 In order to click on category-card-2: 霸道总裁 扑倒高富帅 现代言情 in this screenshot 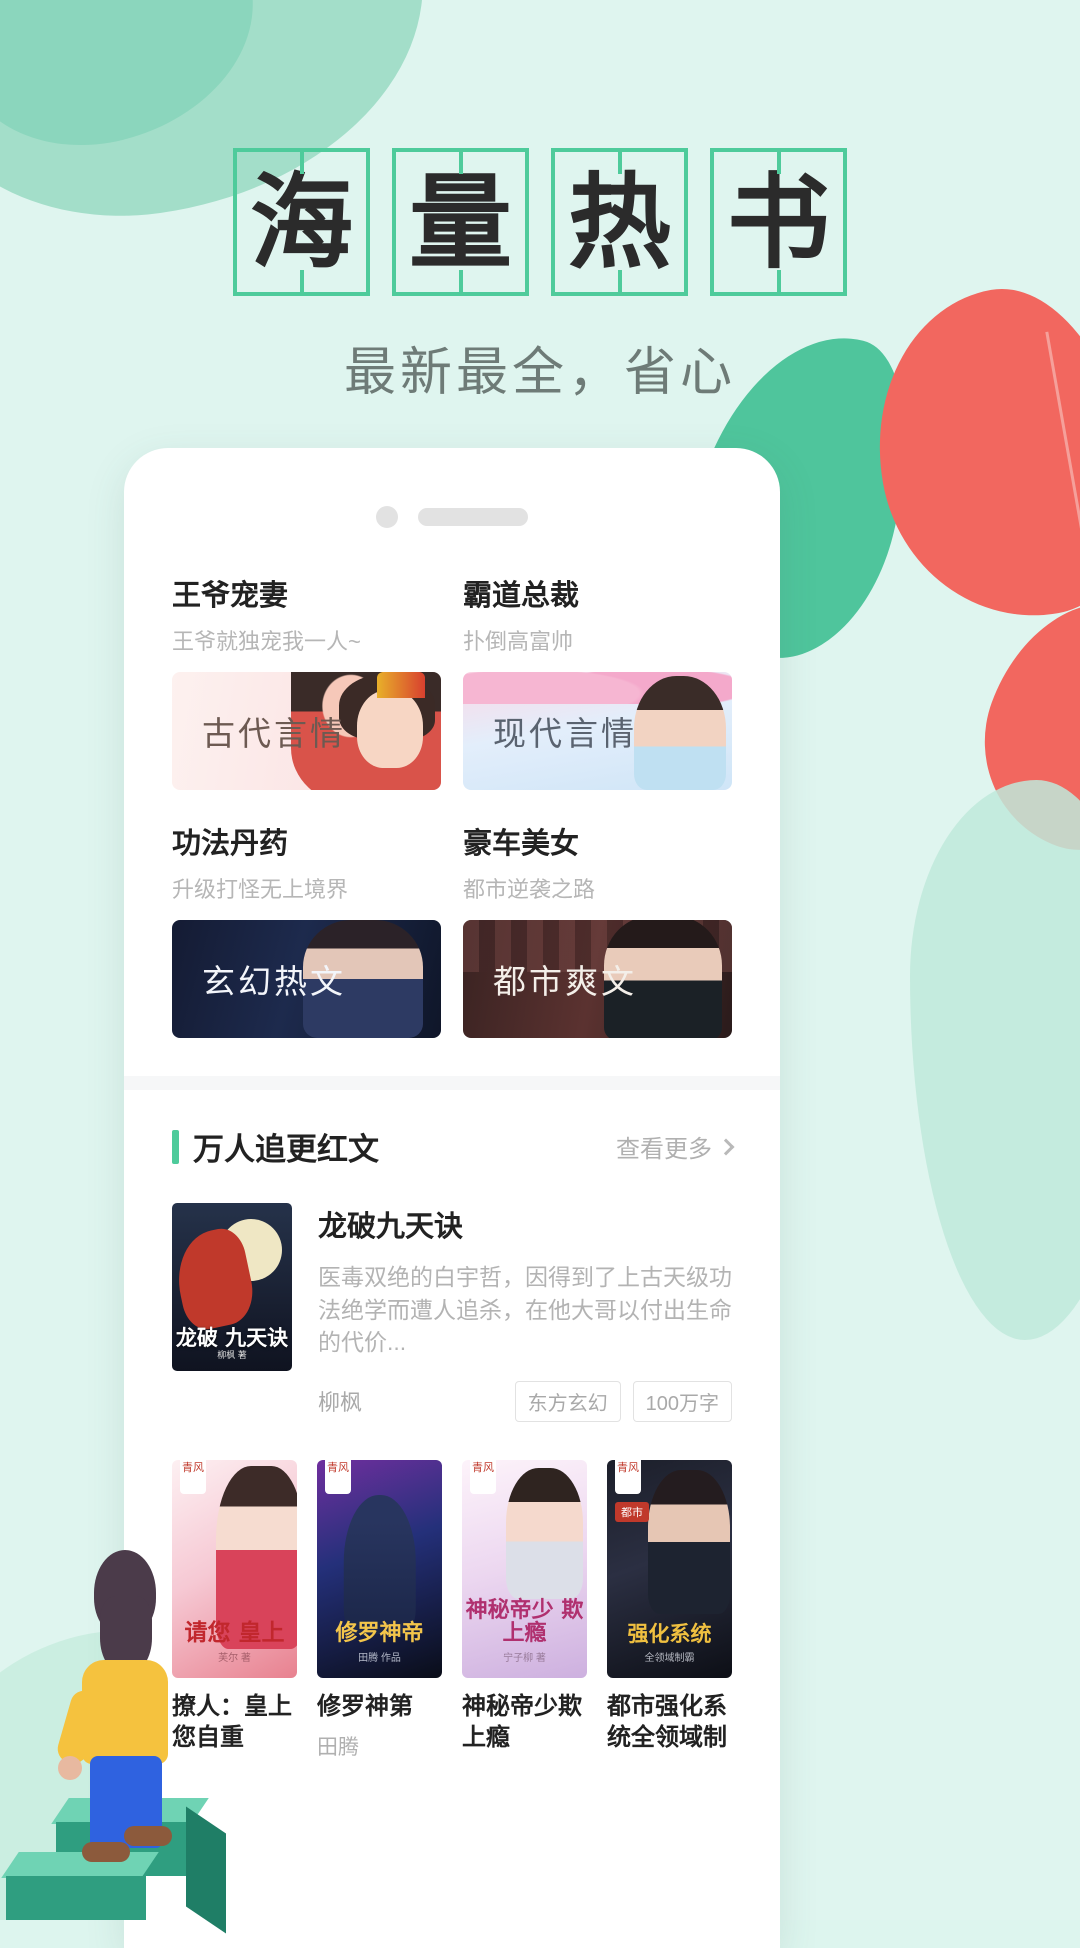, I will do `click(597, 681)`.